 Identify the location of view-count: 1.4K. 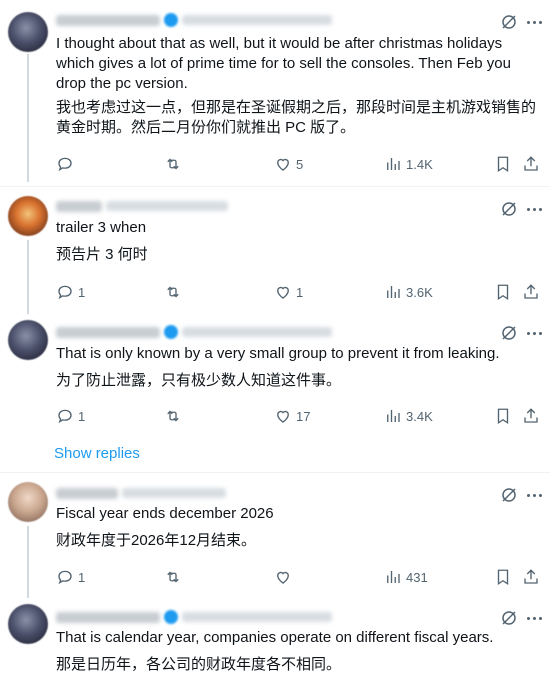
(419, 164).